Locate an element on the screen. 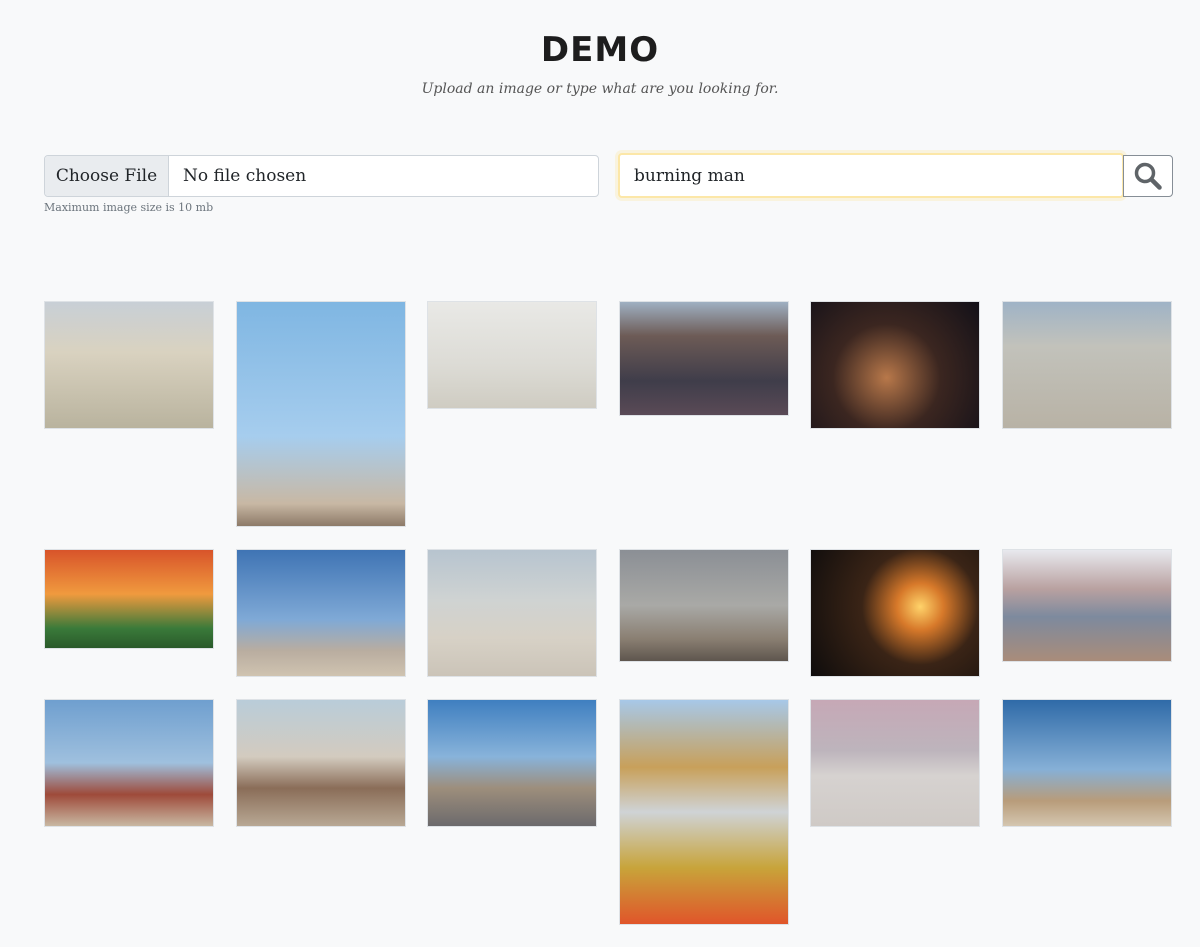 The image size is (1200, 947). choose-file-button: Choose File is located at coordinates (107, 176).